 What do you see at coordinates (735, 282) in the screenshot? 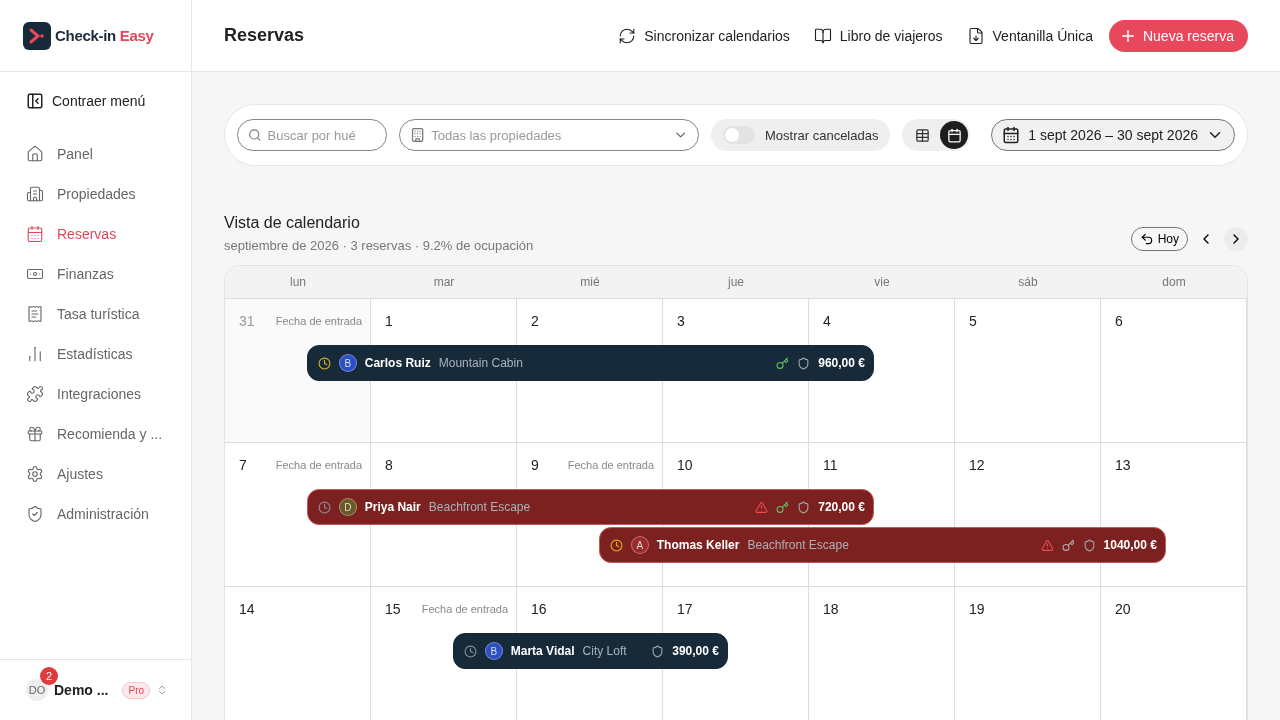
I see `weekday-header: jue` at bounding box center [735, 282].